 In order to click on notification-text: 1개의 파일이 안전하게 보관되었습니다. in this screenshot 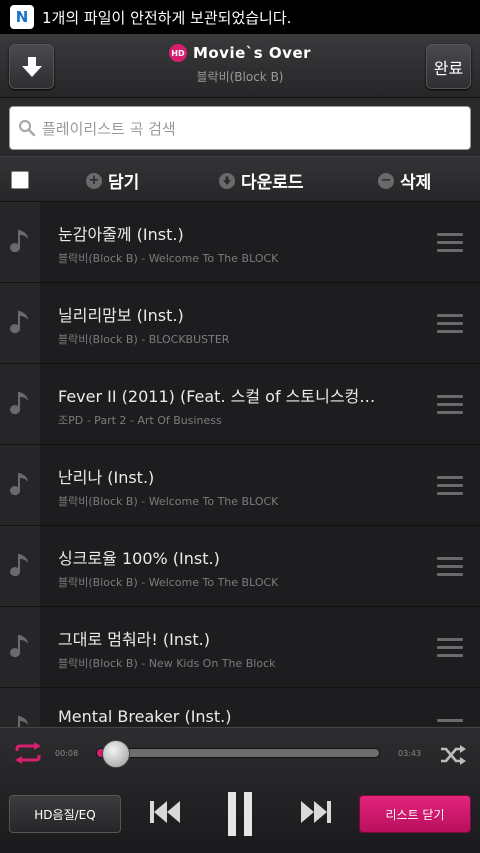, I will do `click(167, 17)`.